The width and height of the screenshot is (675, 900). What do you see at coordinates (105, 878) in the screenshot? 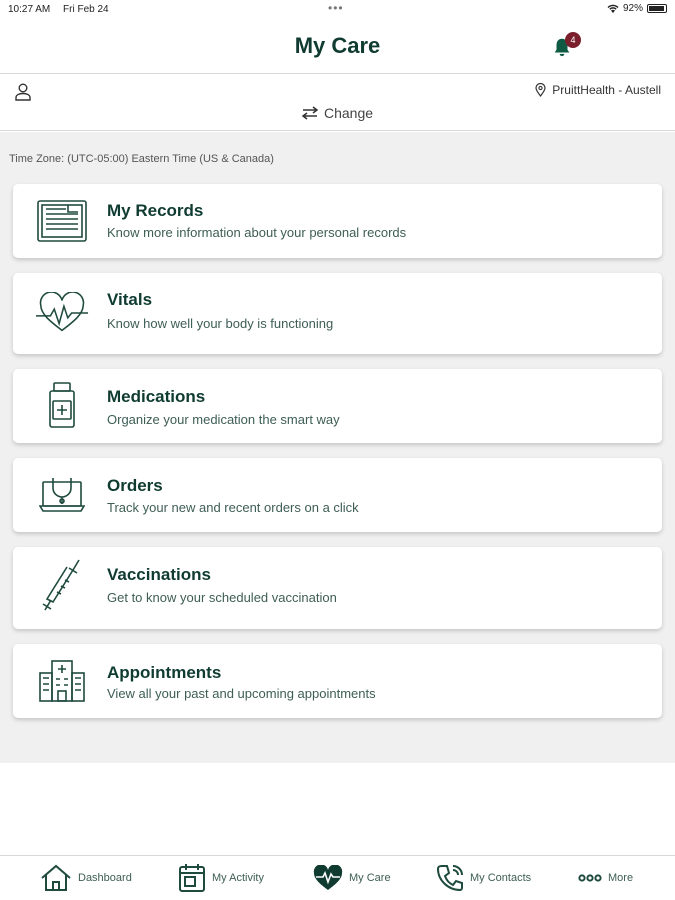
I see `nav-label: Dashboard` at bounding box center [105, 878].